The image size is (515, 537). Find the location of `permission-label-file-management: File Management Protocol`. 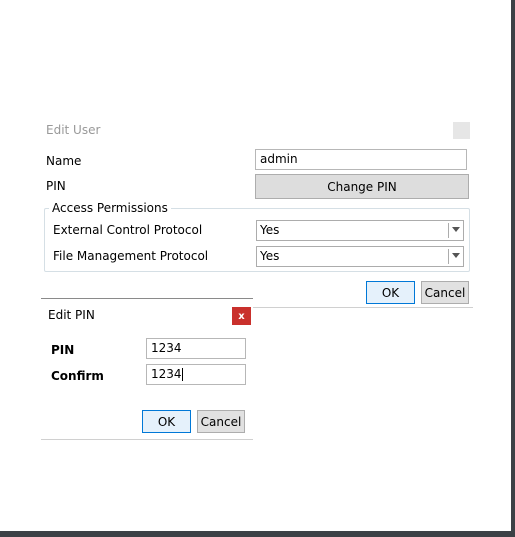

permission-label-file-management: File Management Protocol is located at coordinates (131, 256).